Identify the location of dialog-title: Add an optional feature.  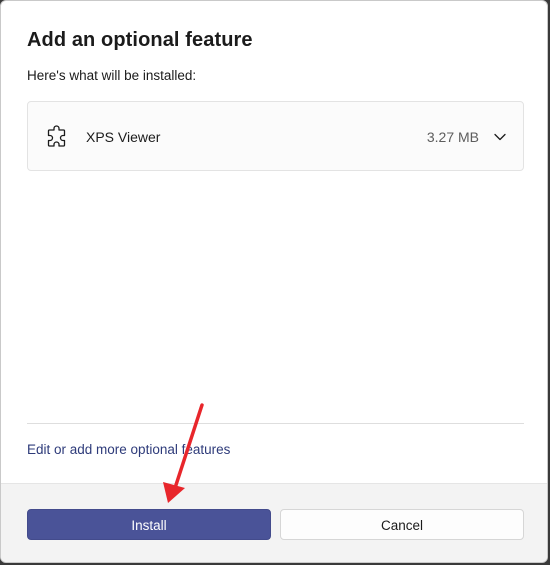
(140, 40).